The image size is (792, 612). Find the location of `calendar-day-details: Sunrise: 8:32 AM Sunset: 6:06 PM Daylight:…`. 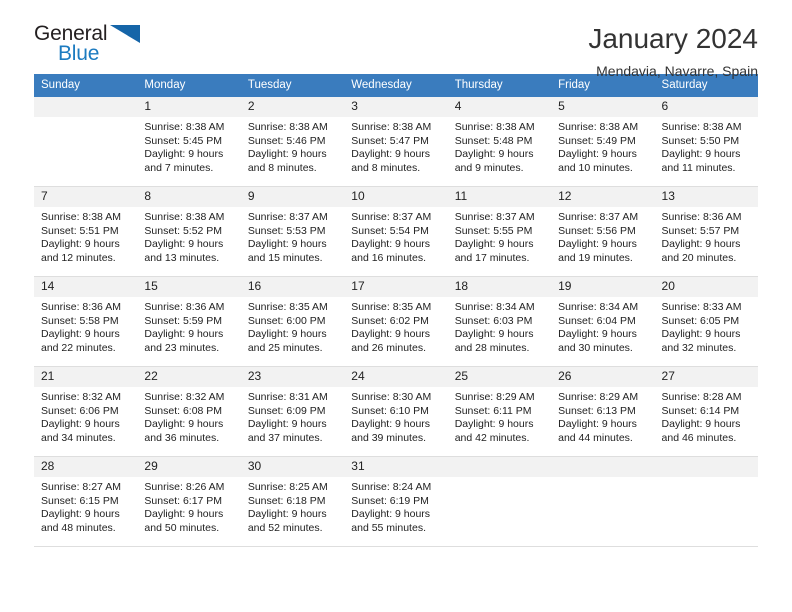

calendar-day-details: Sunrise: 8:32 AM Sunset: 6:06 PM Daylight:… is located at coordinates (85, 416).